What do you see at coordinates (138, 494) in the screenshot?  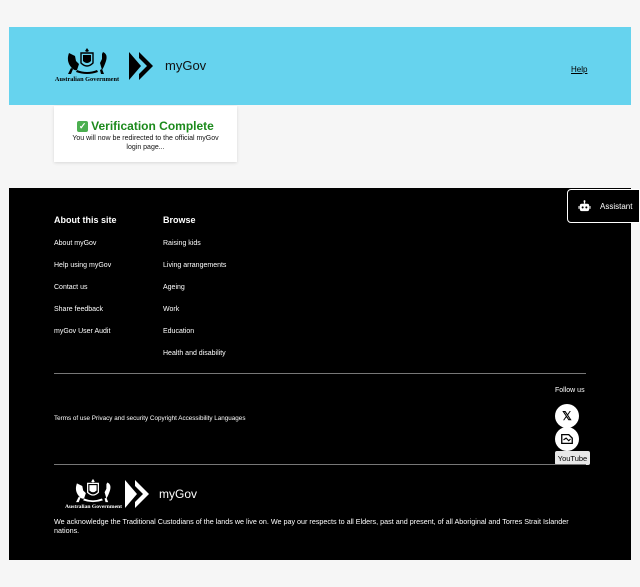 I see `footer-mygov-logo-icon` at bounding box center [138, 494].